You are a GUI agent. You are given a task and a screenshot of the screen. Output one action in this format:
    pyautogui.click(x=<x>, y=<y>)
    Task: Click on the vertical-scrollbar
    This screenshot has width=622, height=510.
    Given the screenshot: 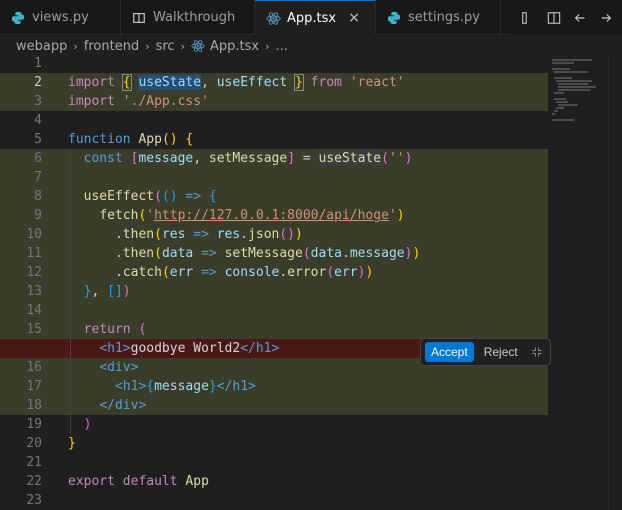 What is the action you would take?
    pyautogui.click(x=615, y=283)
    